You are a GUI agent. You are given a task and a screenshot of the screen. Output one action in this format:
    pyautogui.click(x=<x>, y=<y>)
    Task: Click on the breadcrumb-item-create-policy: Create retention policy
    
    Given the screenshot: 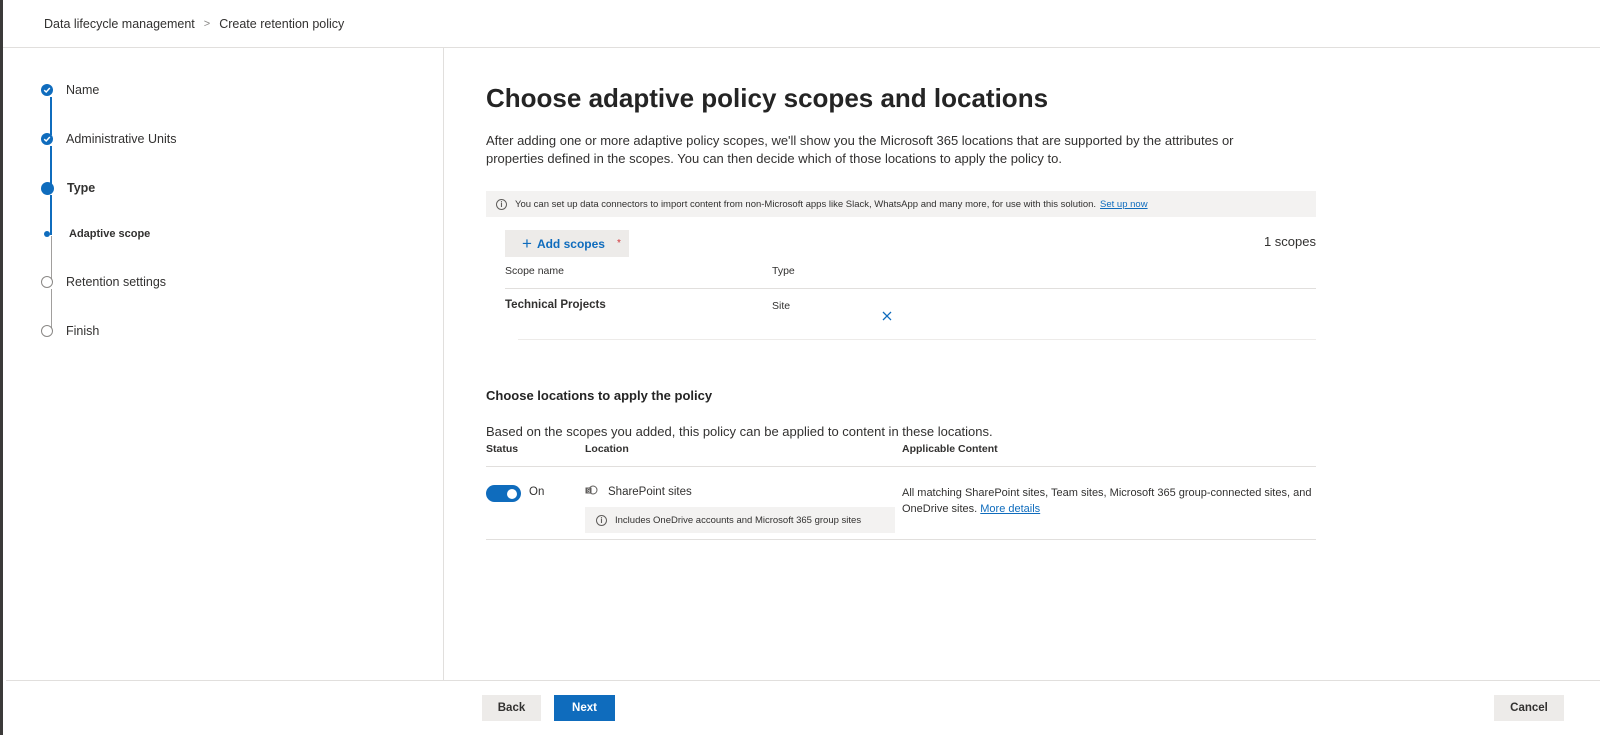 What is the action you would take?
    pyautogui.click(x=282, y=23)
    